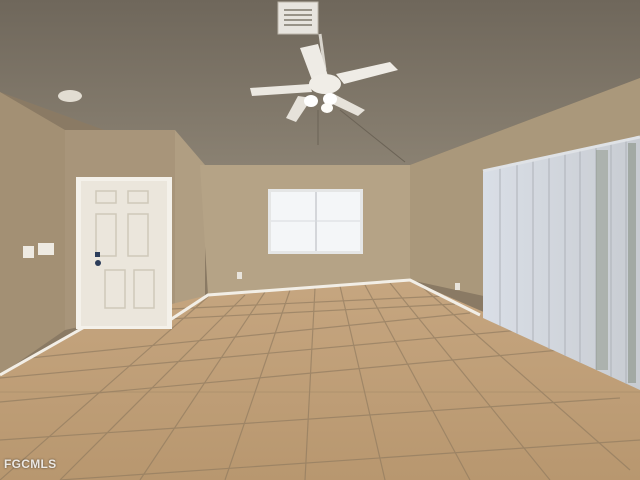  I want to click on door-deadbolt, so click(97, 254).